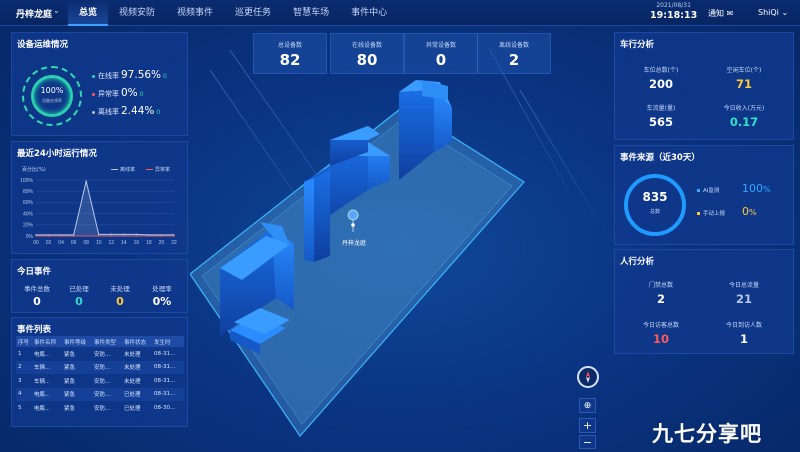  Describe the element at coordinates (674, 15) in the screenshot. I see `time-label: 19:18:13` at that location.